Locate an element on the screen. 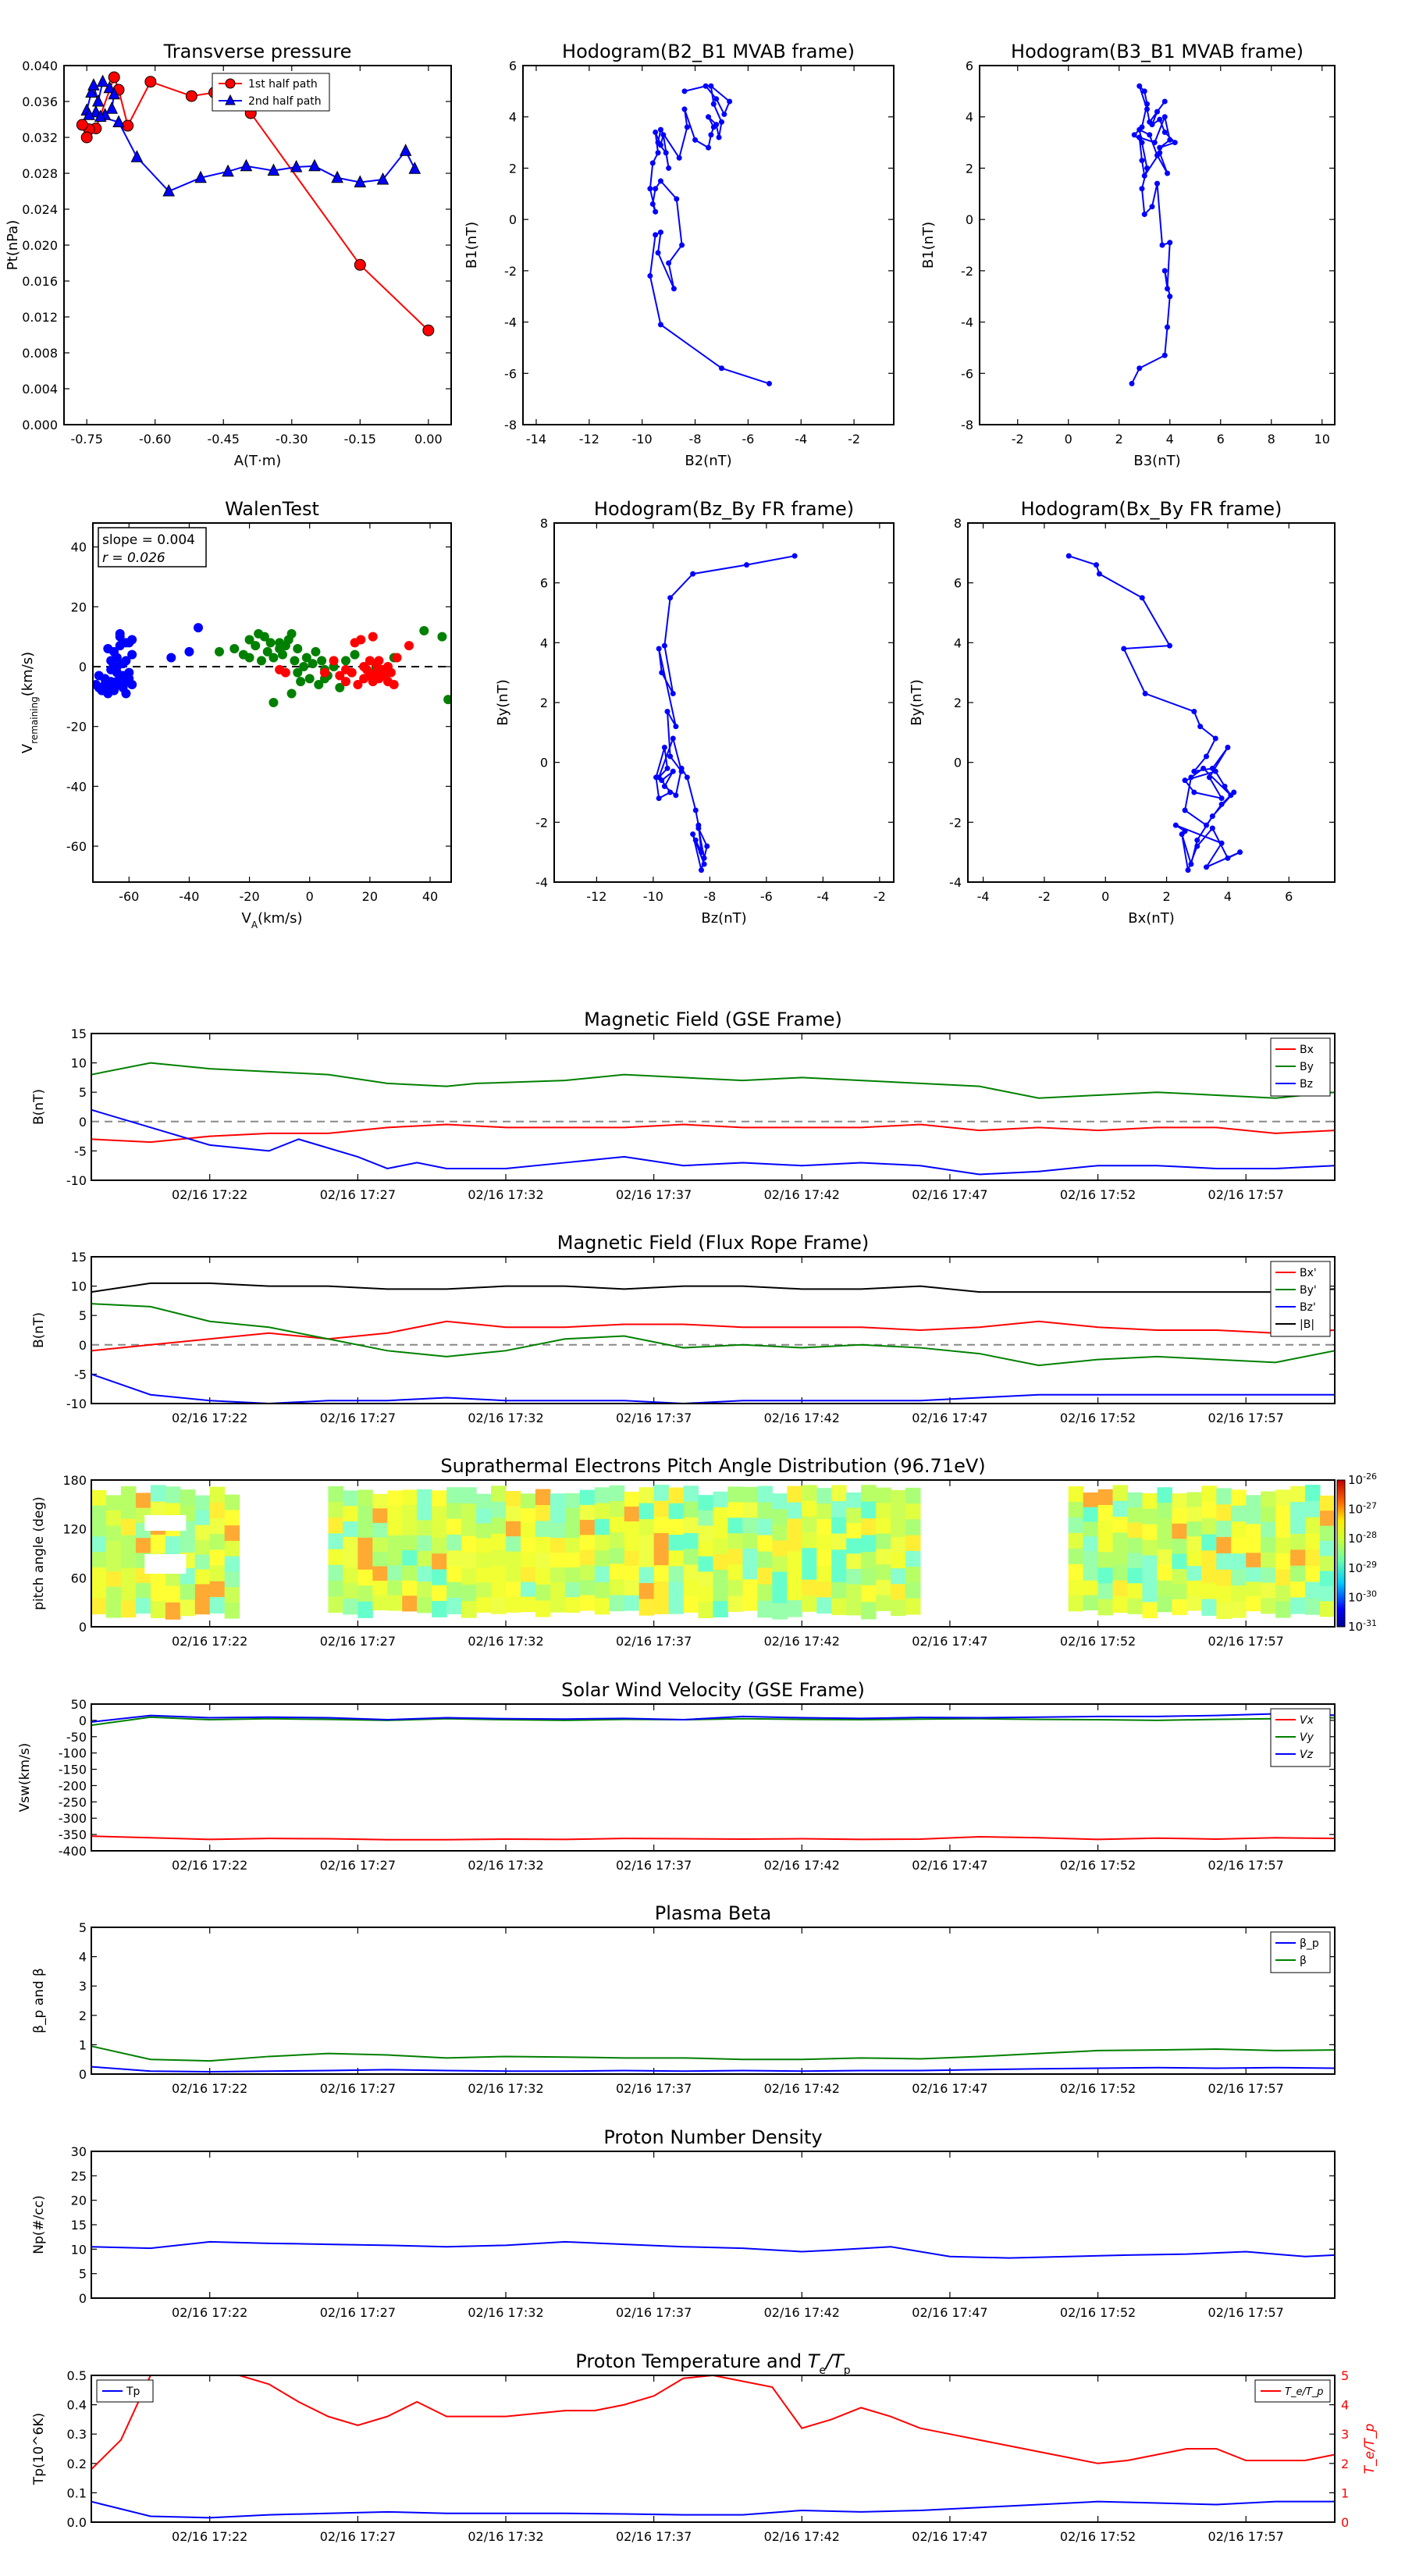 Image resolution: width=1405 pixels, height=2576 pixels. series-line-series is located at coordinates (713, 2249).